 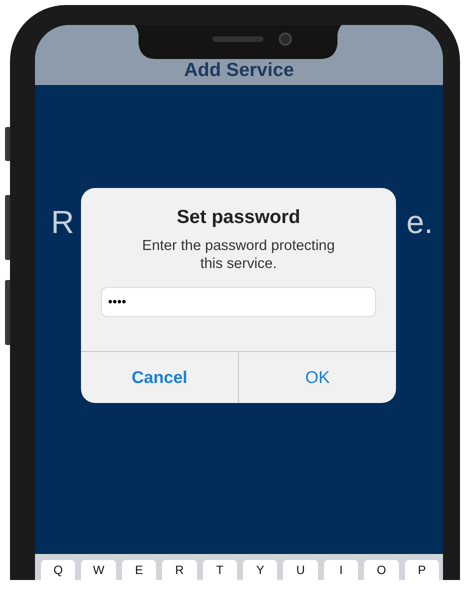 What do you see at coordinates (422, 570) in the screenshot?
I see `keyboard-key: P` at bounding box center [422, 570].